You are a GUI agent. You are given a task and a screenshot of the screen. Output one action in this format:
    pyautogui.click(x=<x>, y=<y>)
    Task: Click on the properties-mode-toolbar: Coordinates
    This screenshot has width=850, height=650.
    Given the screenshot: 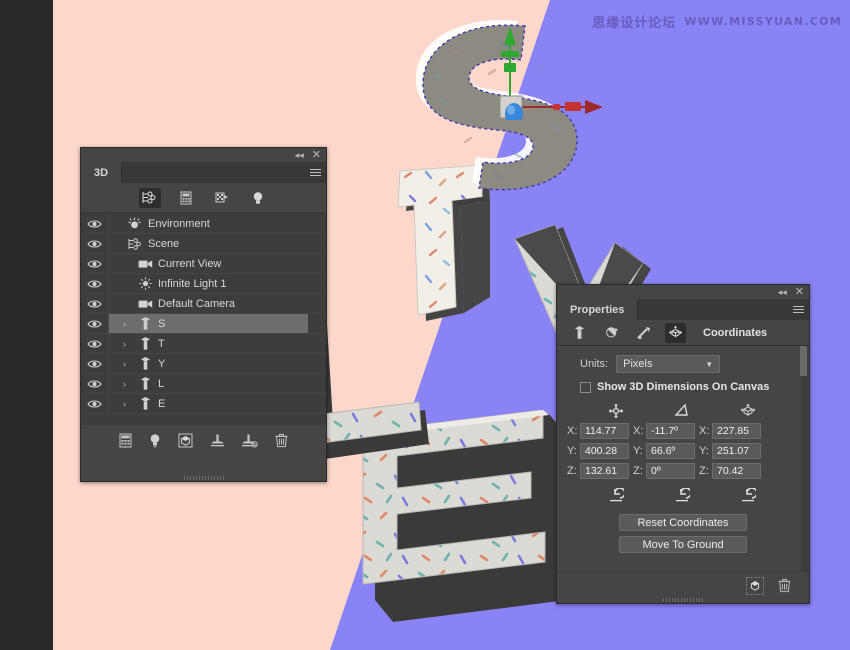 What is the action you would take?
    pyautogui.click(x=683, y=333)
    